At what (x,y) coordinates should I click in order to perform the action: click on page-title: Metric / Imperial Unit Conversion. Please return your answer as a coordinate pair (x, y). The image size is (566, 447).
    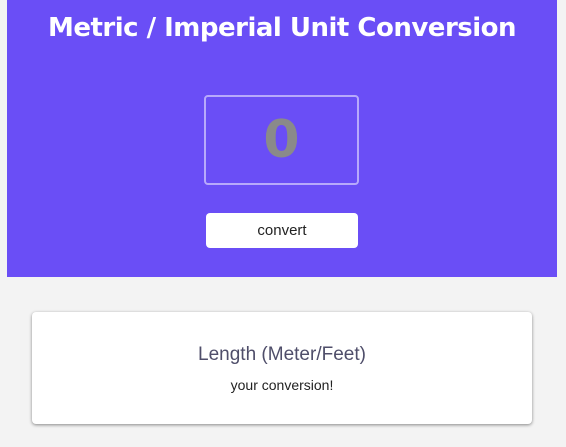
    Looking at the image, I should click on (282, 28).